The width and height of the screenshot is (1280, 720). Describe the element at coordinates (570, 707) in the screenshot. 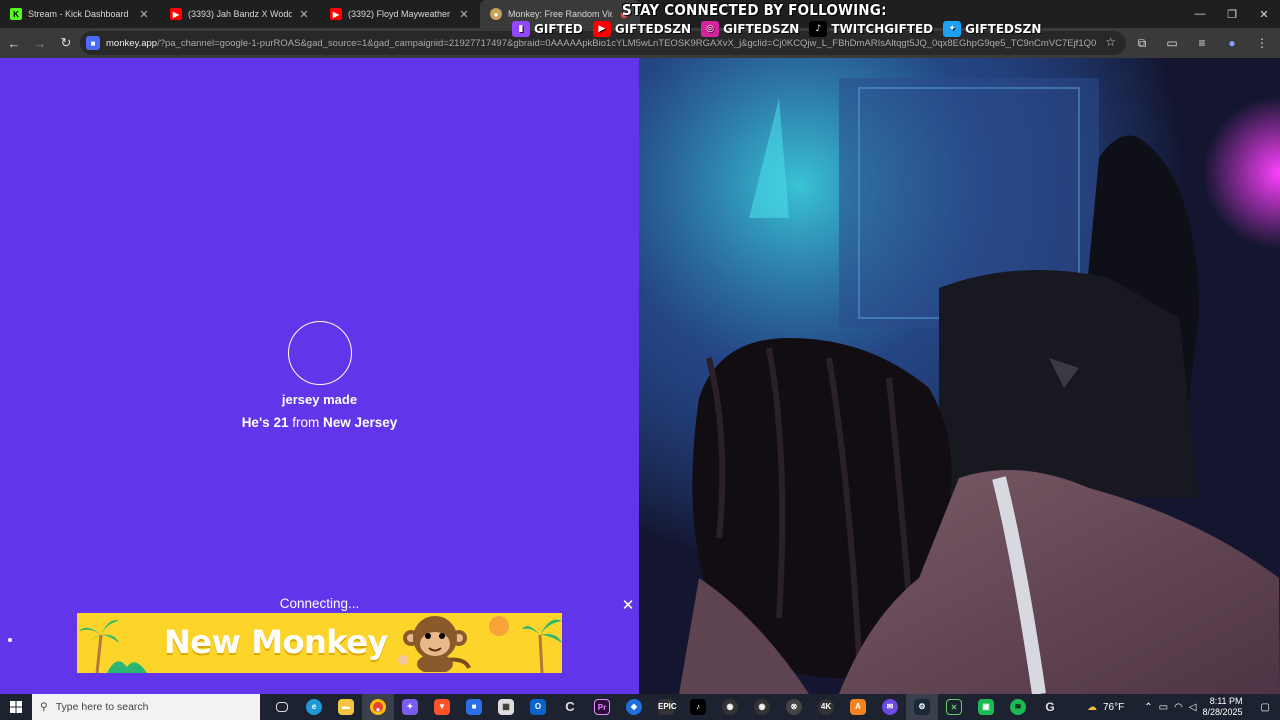

I see `capcut-icon: C` at that location.